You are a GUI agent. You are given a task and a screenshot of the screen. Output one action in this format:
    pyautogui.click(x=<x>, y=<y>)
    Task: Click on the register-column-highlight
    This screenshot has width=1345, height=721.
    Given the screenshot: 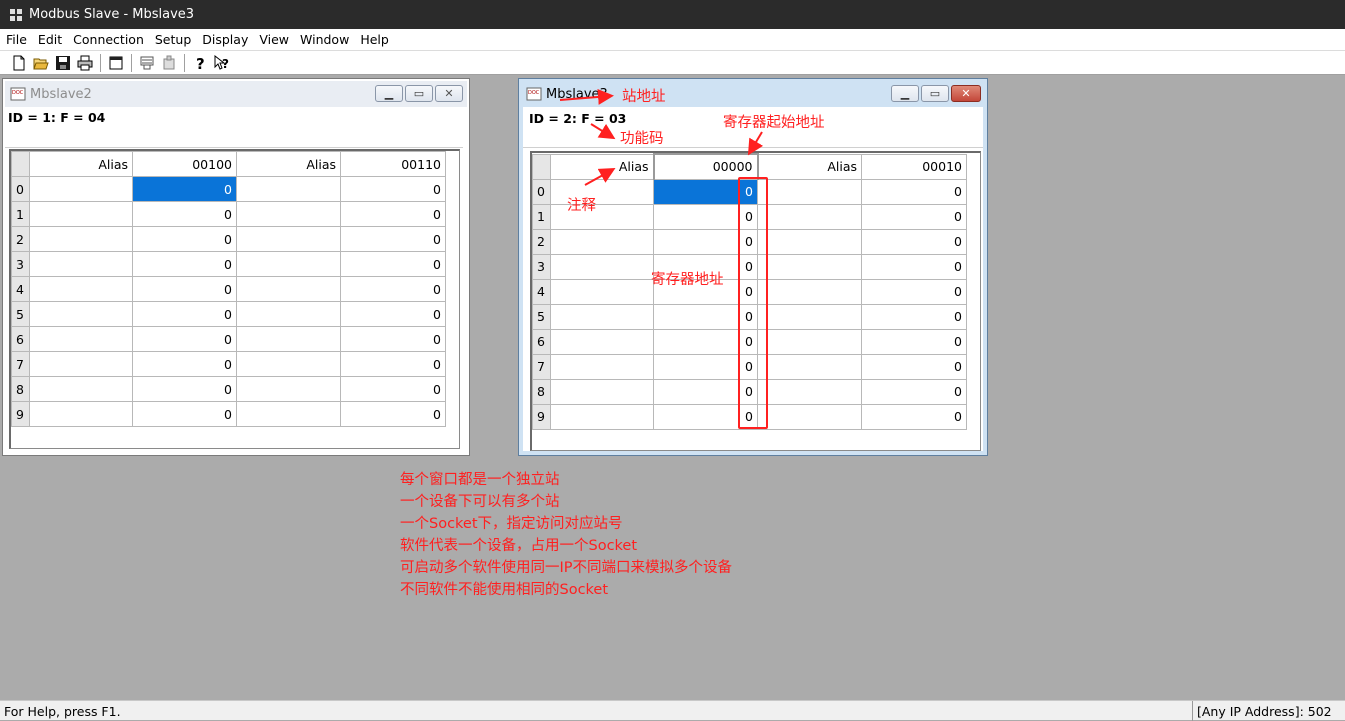 What is the action you would take?
    pyautogui.click(x=753, y=303)
    